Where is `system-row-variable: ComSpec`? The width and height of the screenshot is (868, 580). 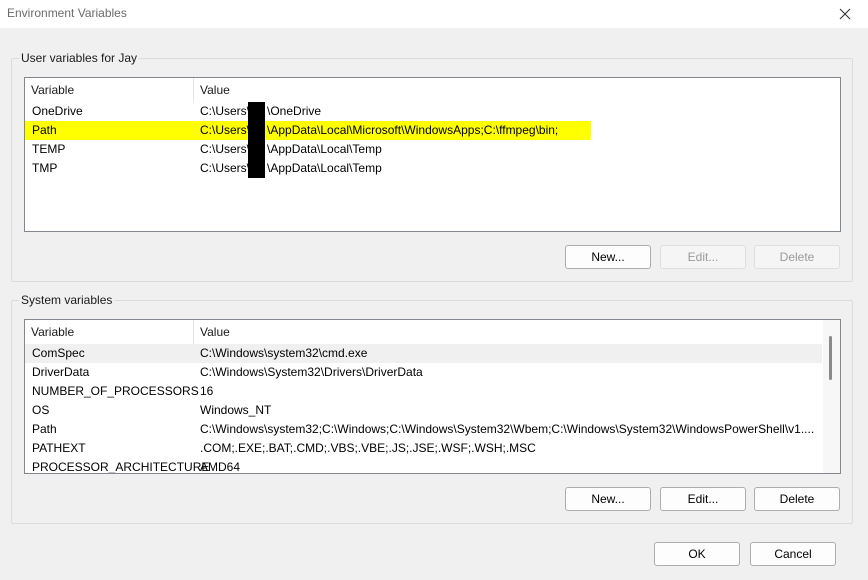
system-row-variable: ComSpec is located at coordinates (58, 353).